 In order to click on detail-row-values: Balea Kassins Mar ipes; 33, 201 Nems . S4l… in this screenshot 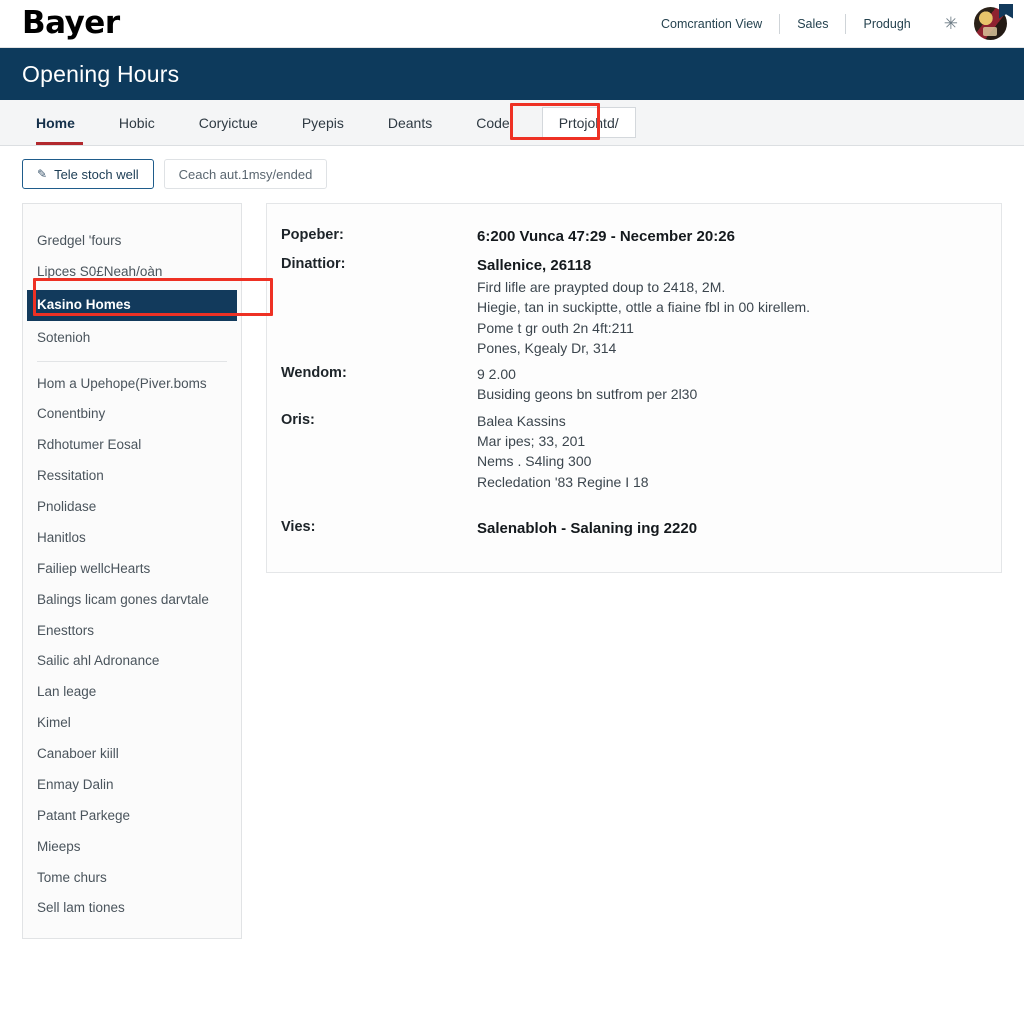, I will do `click(726, 451)`.